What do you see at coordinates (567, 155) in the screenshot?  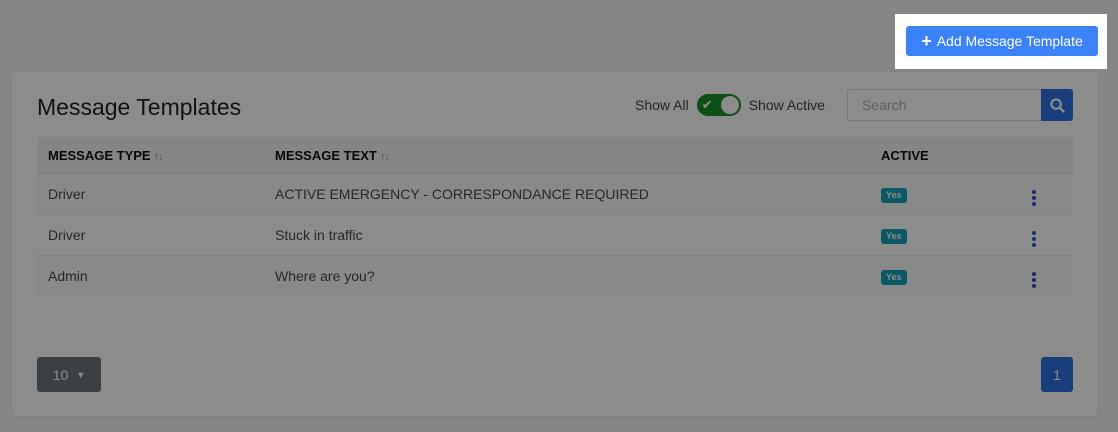 I see `column-header-message-text: MESSAGE TEXT ↑↓` at bounding box center [567, 155].